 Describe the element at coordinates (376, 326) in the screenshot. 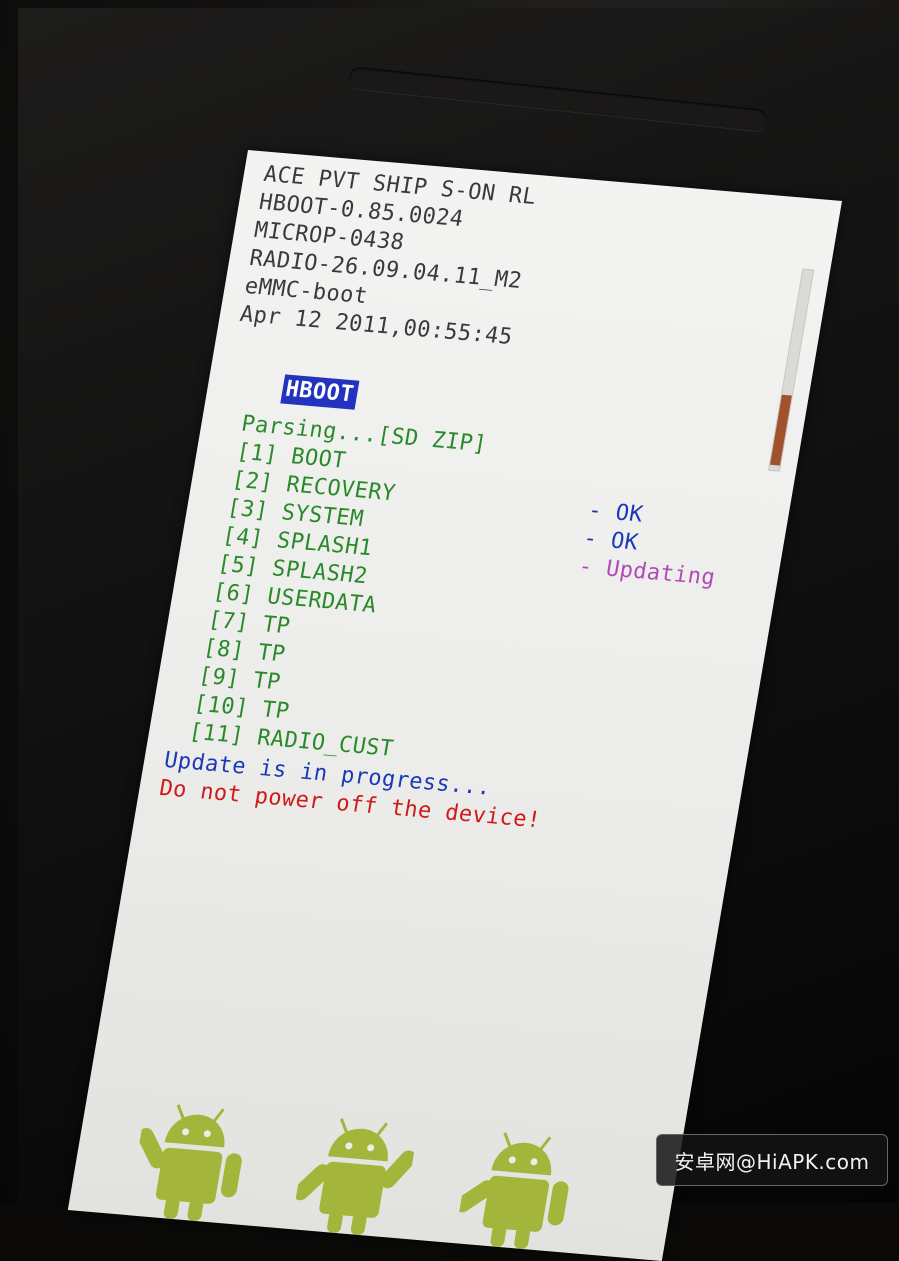

I see `build-date-line: Apr 12 2011,00:55:45` at that location.